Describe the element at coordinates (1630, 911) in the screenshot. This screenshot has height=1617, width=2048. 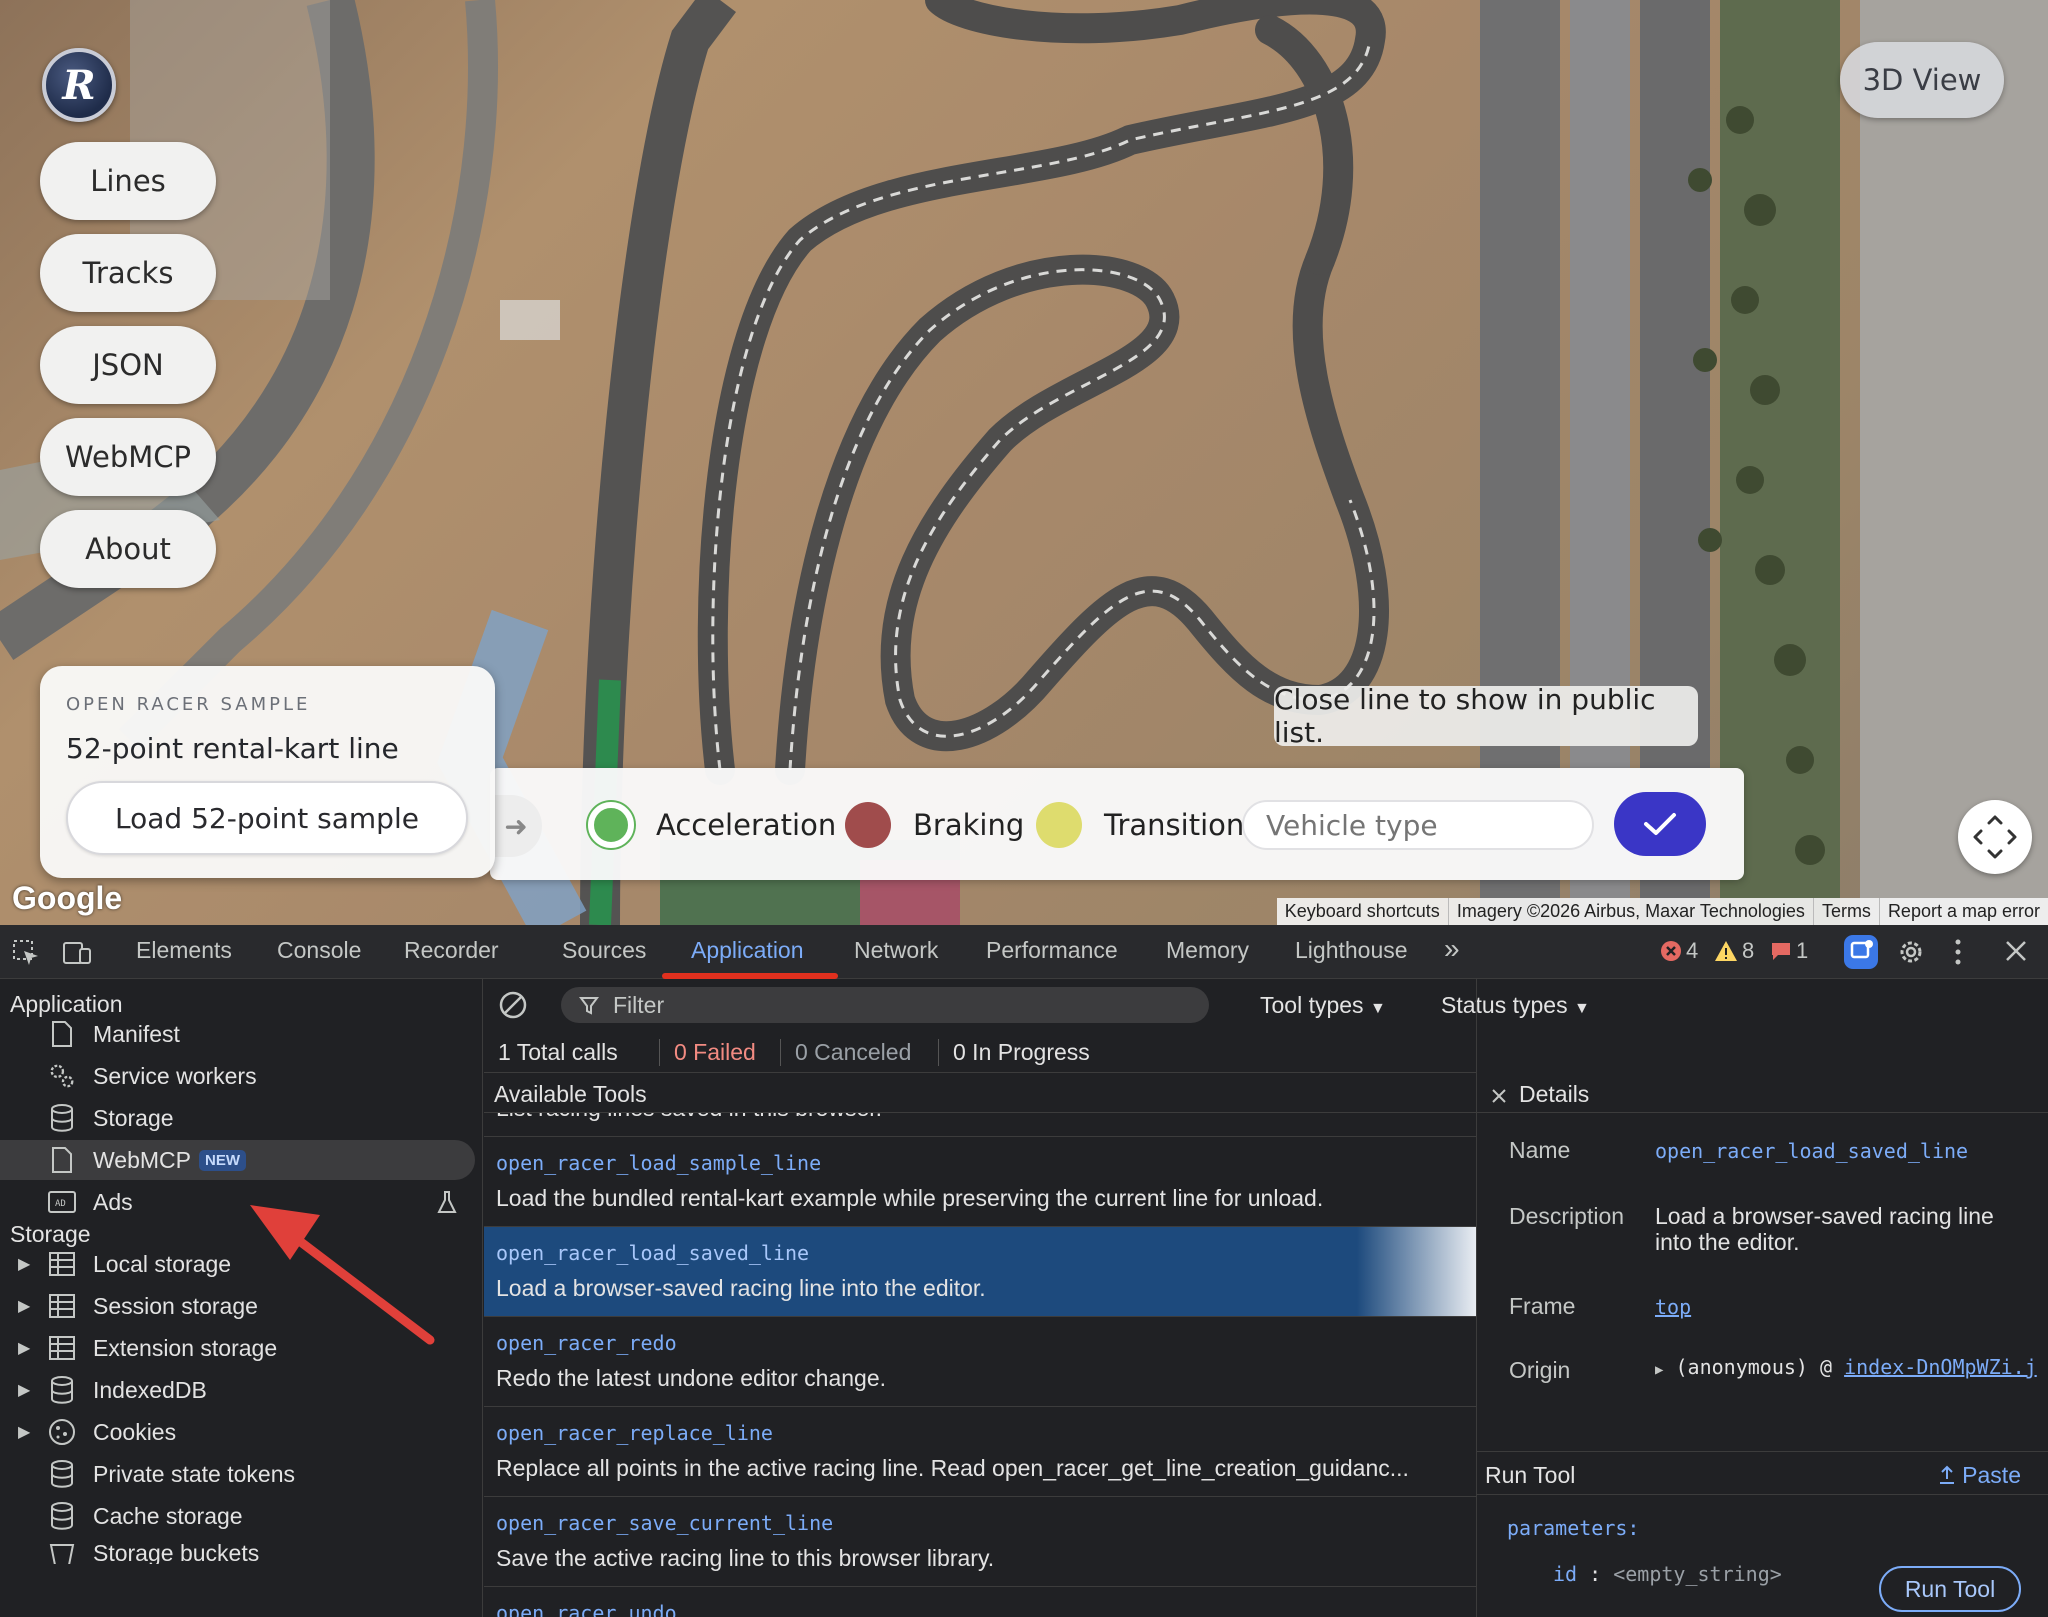
I see `imagery-credit: Imagery ©2026 Airbus, Maxar Technologies` at that location.